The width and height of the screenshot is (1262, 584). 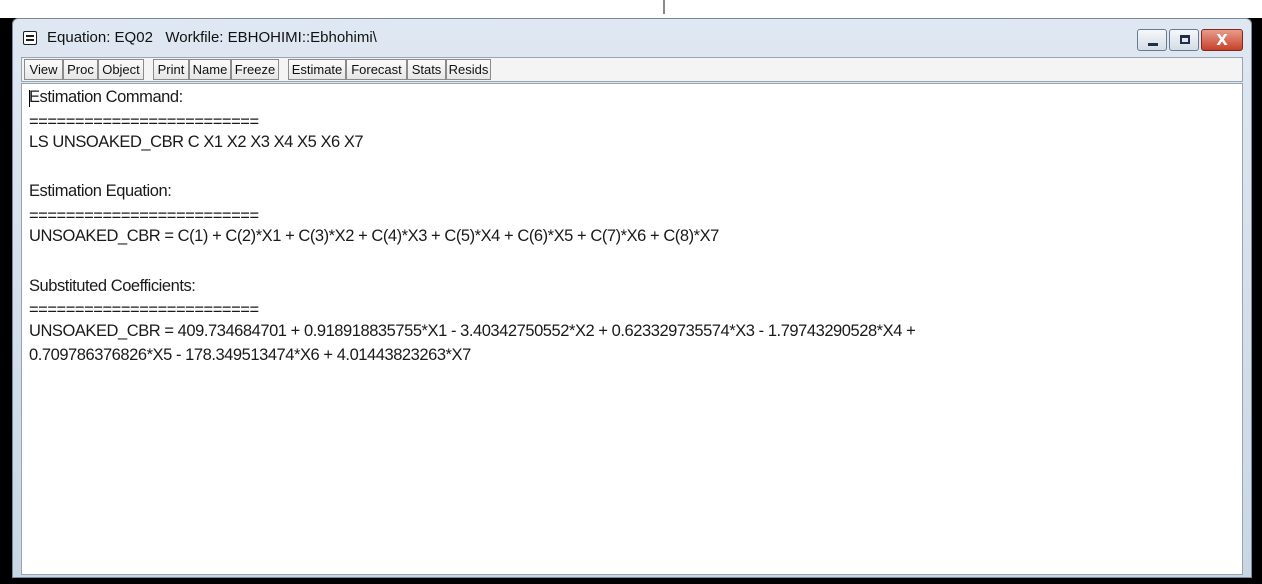 I want to click on maximize-icon, so click(x=1185, y=39).